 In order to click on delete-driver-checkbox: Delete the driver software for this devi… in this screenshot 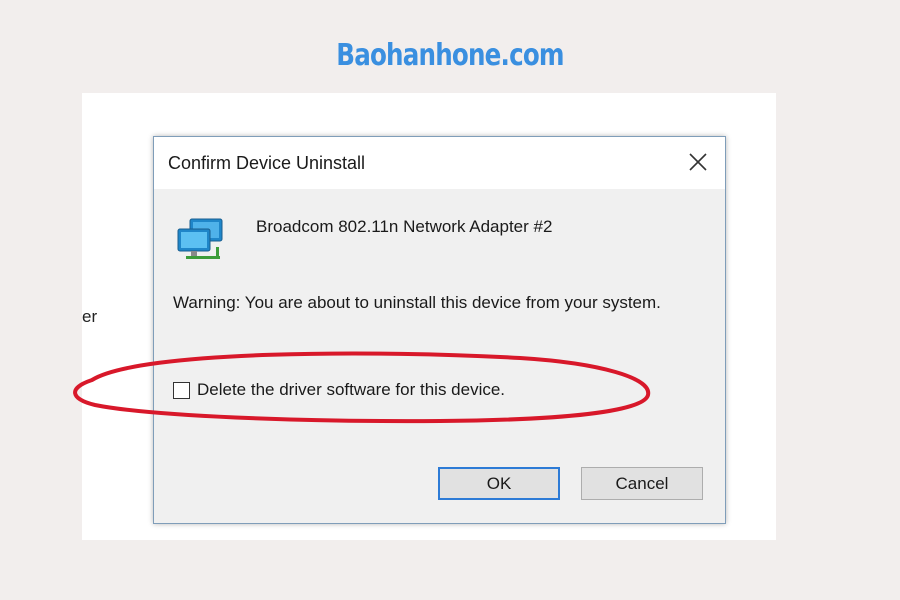, I will do `click(339, 390)`.